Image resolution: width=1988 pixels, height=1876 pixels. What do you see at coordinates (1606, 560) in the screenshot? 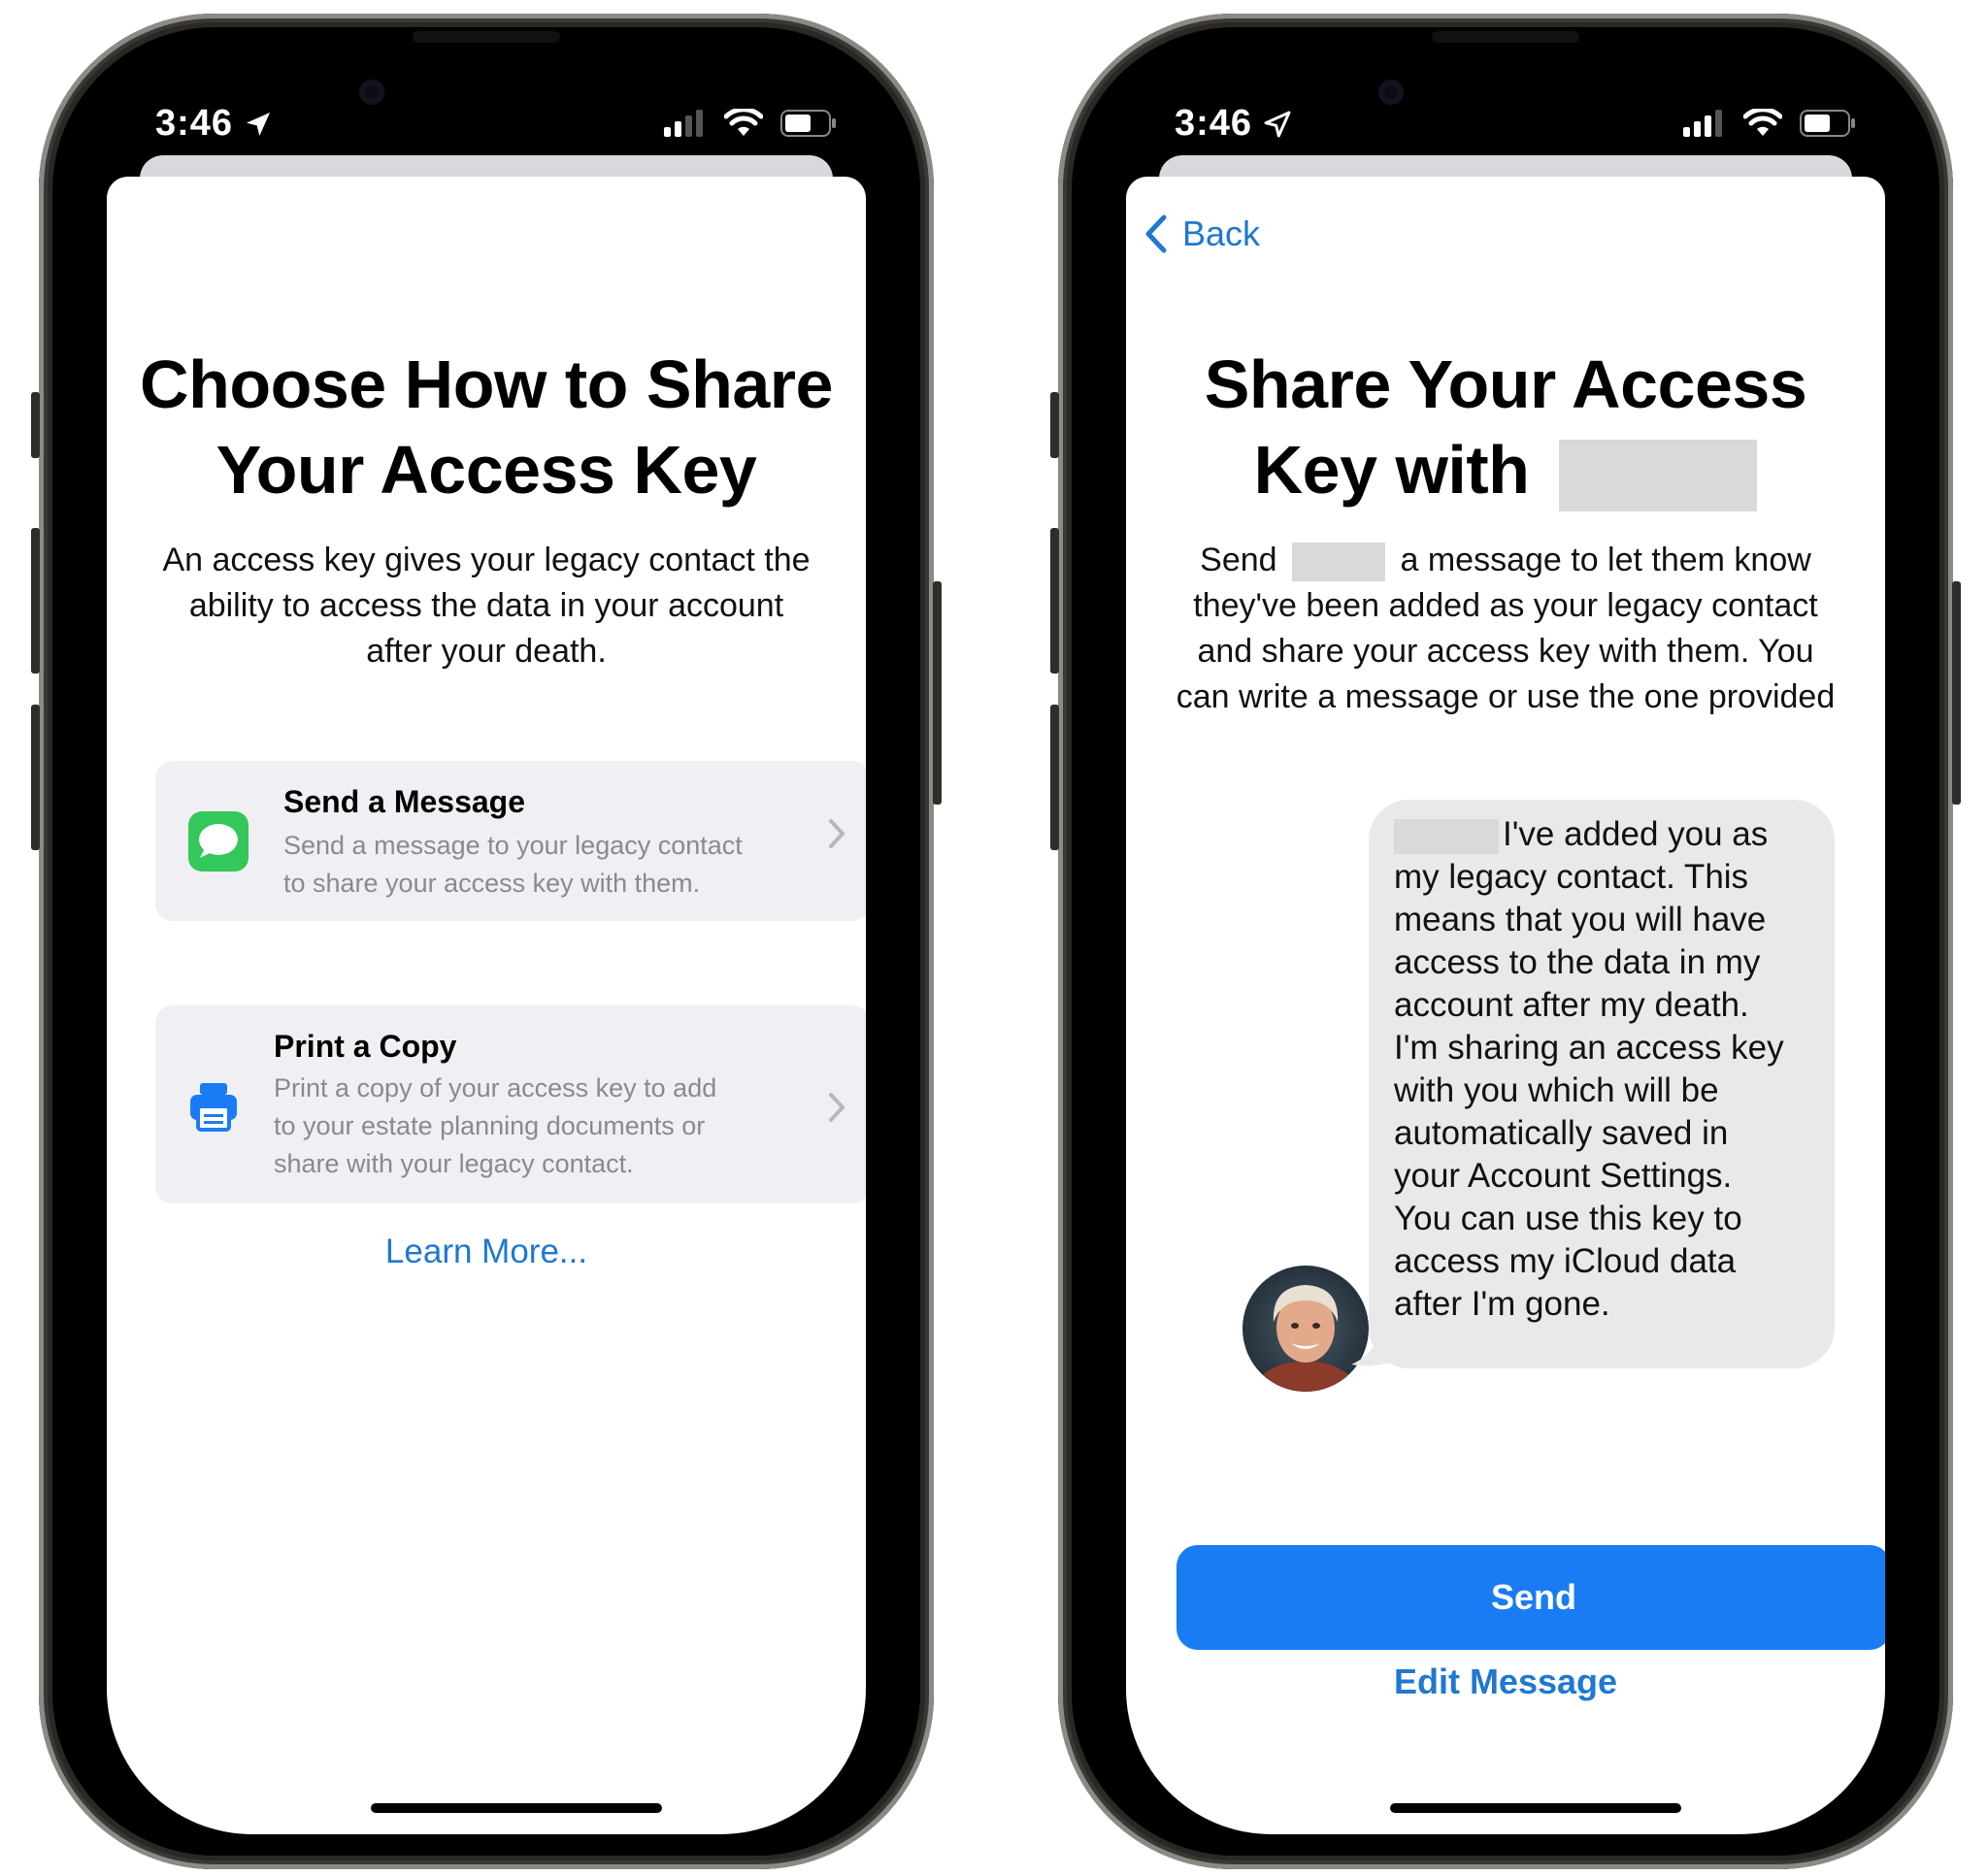
I see `description-line-1-rest: a message to let them know` at bounding box center [1606, 560].